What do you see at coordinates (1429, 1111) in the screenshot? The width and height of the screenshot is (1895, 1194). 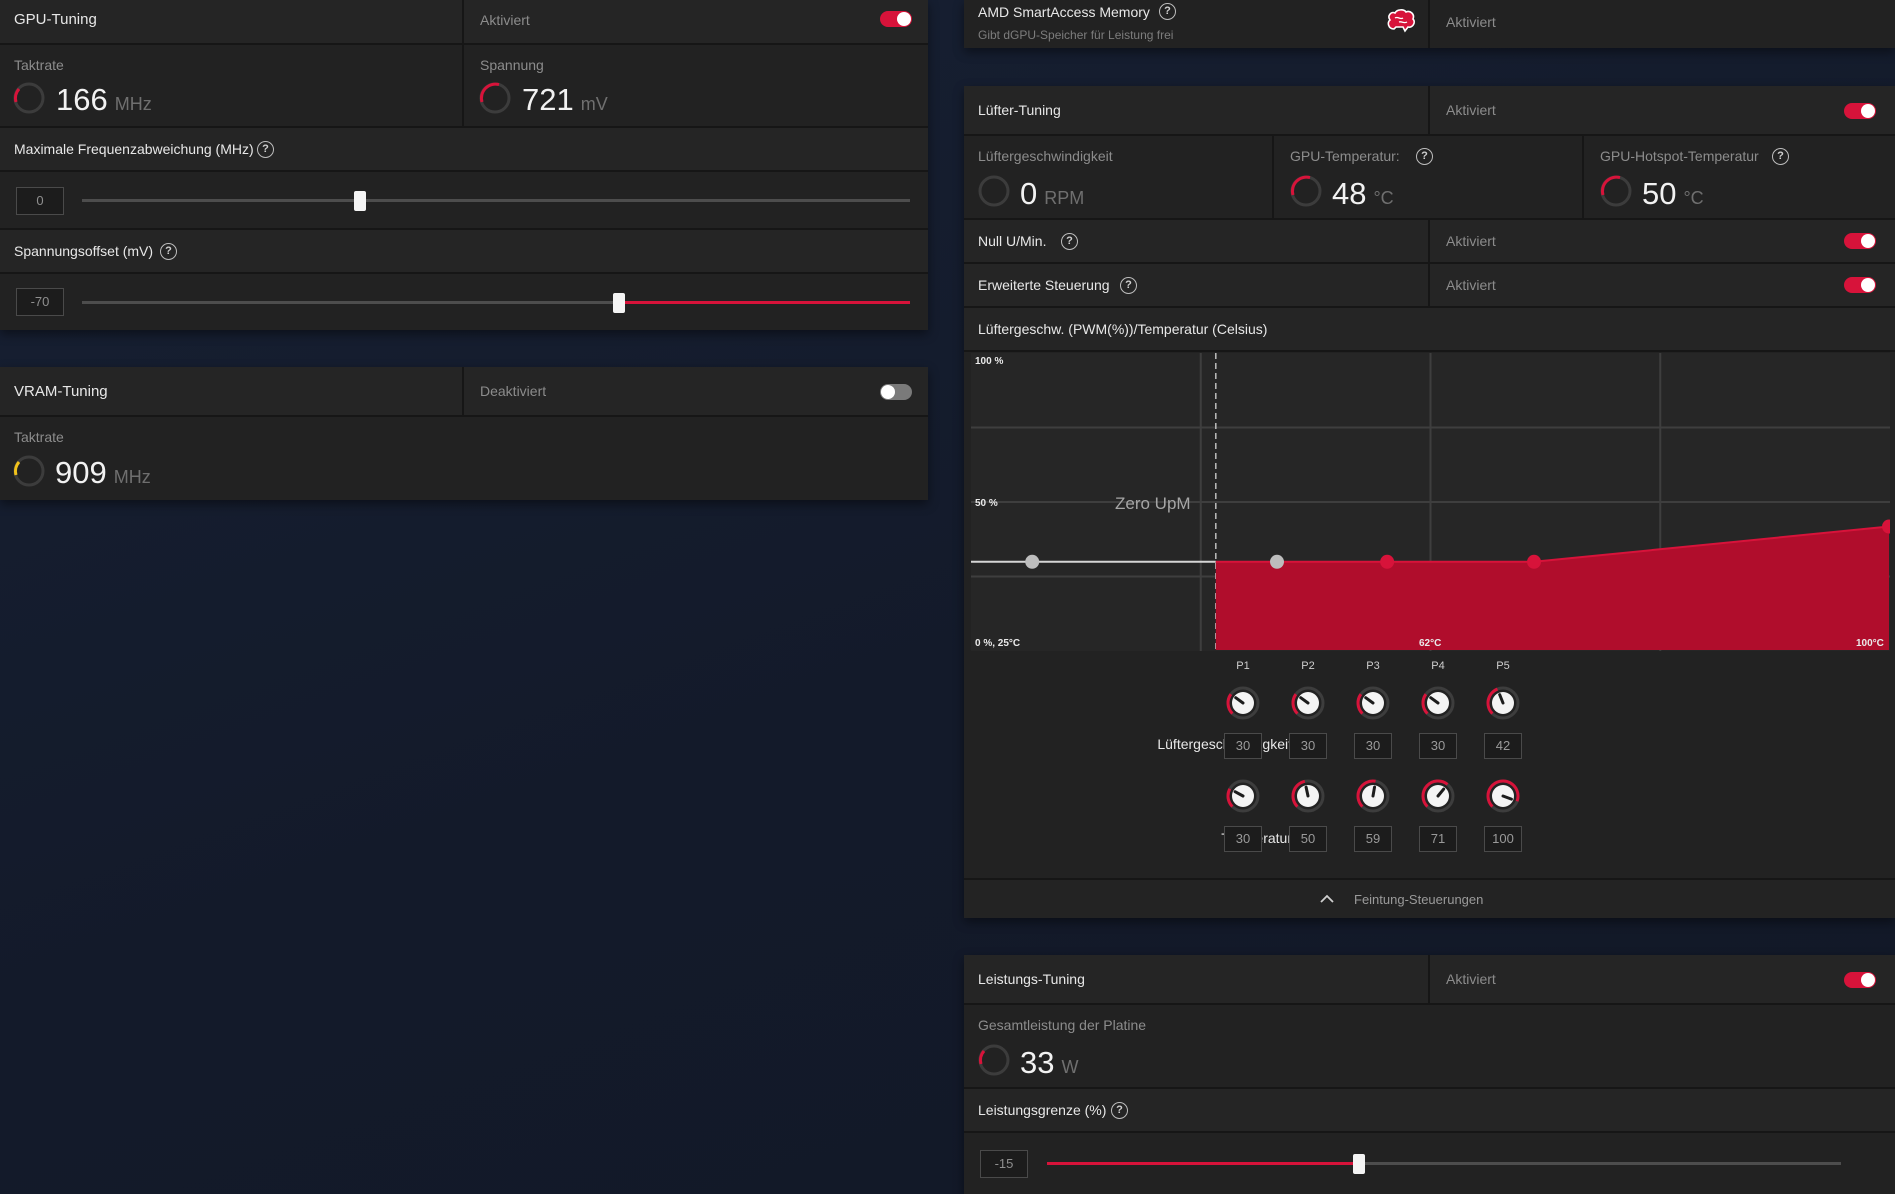 I see `power-limit-header: Leistungsgrenze (%) ?` at bounding box center [1429, 1111].